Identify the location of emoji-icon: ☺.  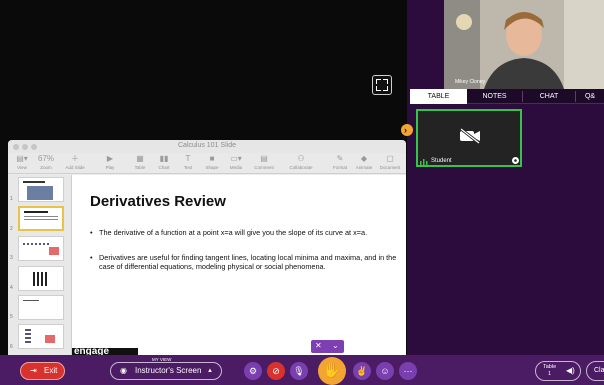
(385, 371).